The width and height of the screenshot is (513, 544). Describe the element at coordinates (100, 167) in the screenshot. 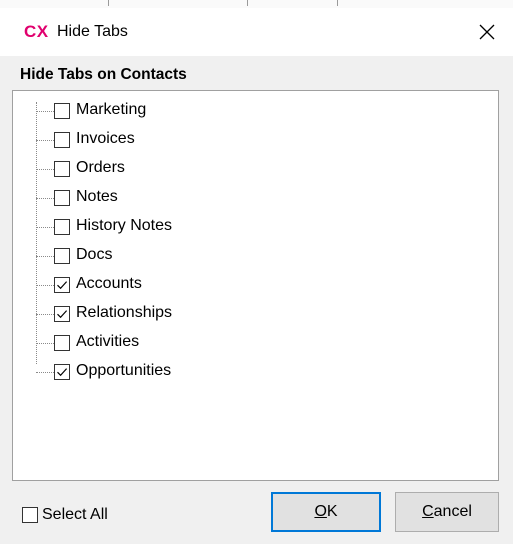

I see `tab-label: Orders` at that location.